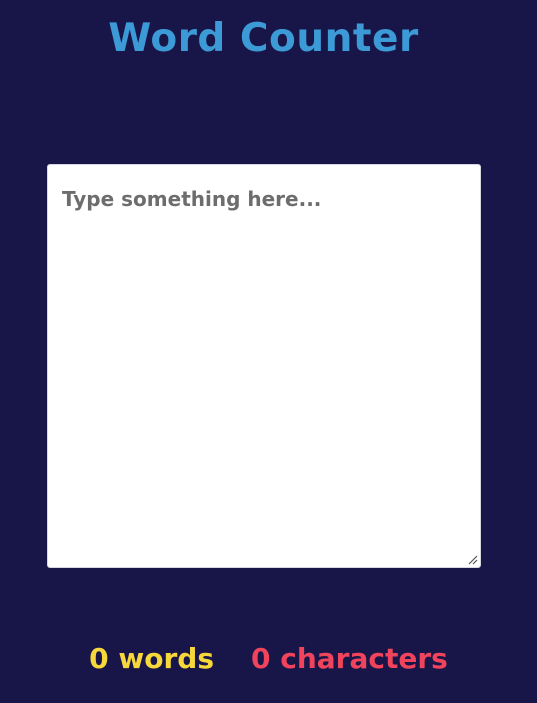 The width and height of the screenshot is (537, 703). What do you see at coordinates (472, 559) in the screenshot?
I see `resize-grip-icon` at bounding box center [472, 559].